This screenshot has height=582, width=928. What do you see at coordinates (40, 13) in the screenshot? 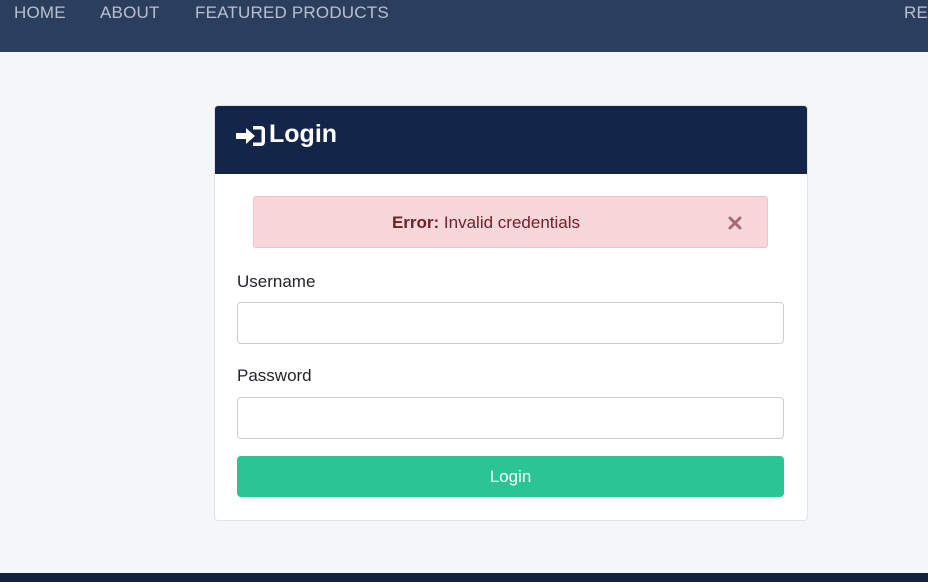
I see `nav-home-link: HOME` at bounding box center [40, 13].